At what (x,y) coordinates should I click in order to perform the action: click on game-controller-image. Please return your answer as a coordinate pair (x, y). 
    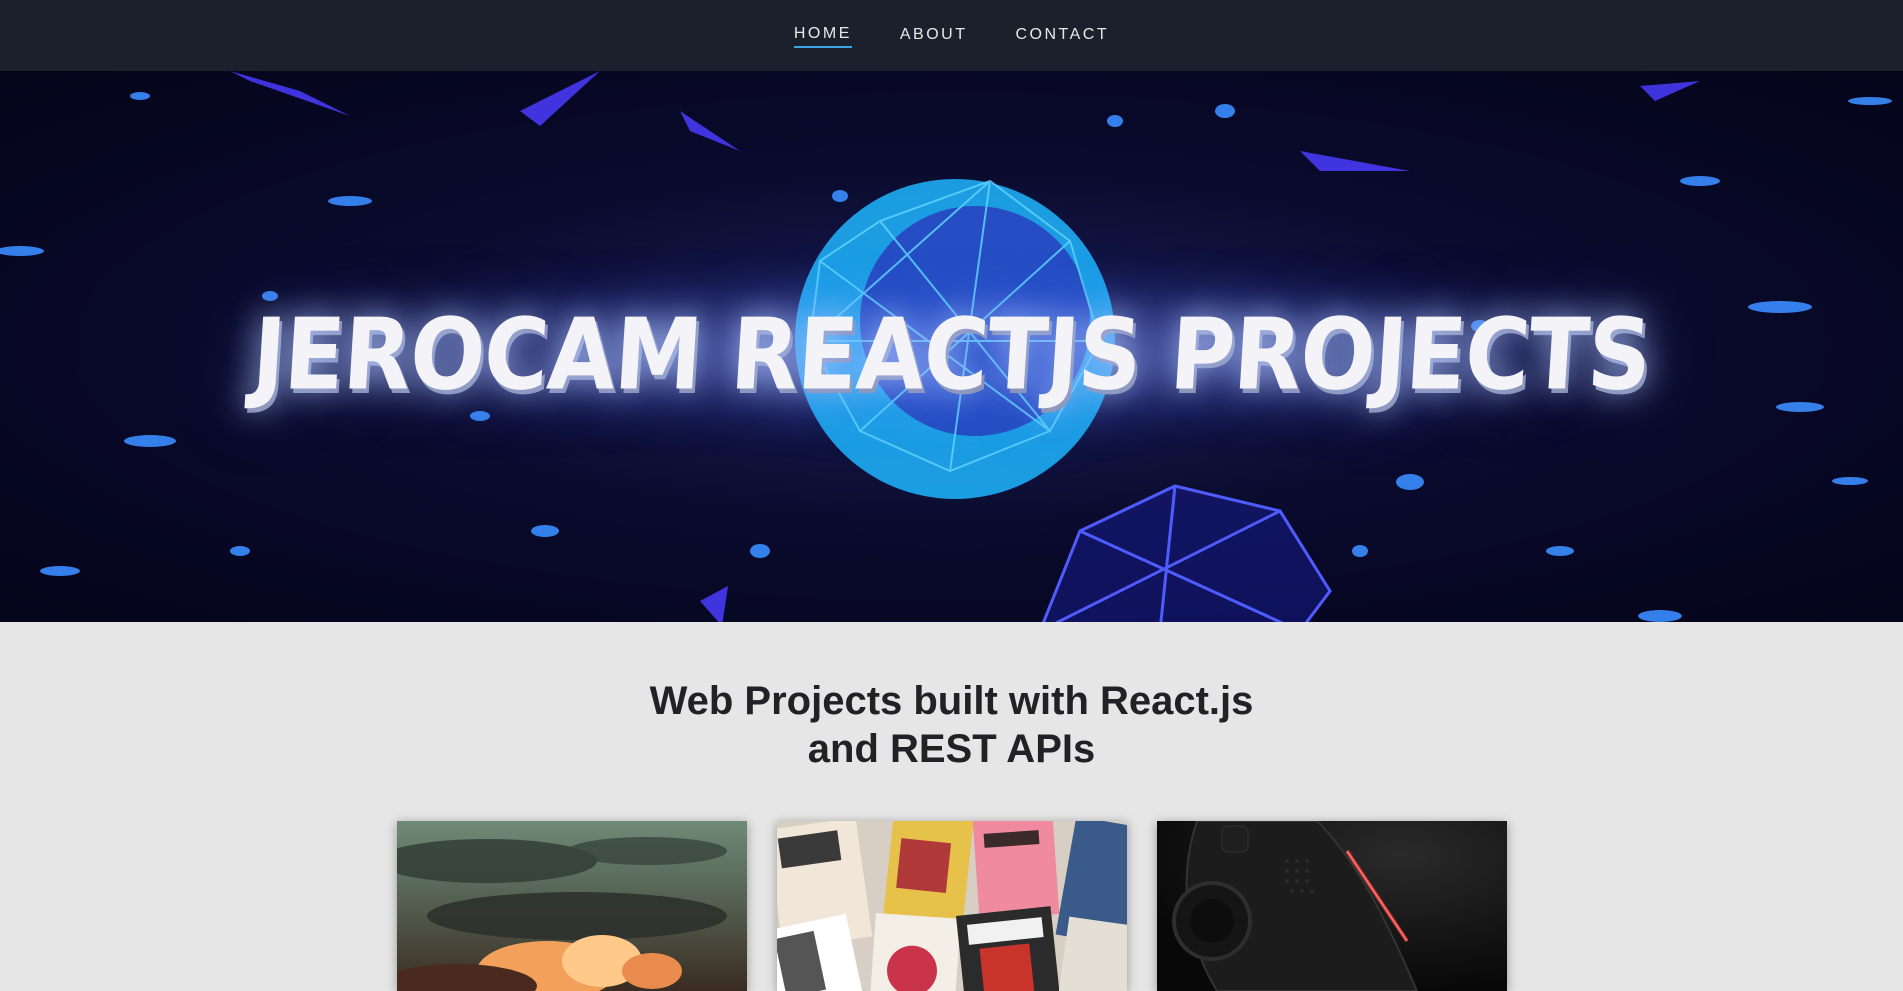
    Looking at the image, I should click on (1332, 906).